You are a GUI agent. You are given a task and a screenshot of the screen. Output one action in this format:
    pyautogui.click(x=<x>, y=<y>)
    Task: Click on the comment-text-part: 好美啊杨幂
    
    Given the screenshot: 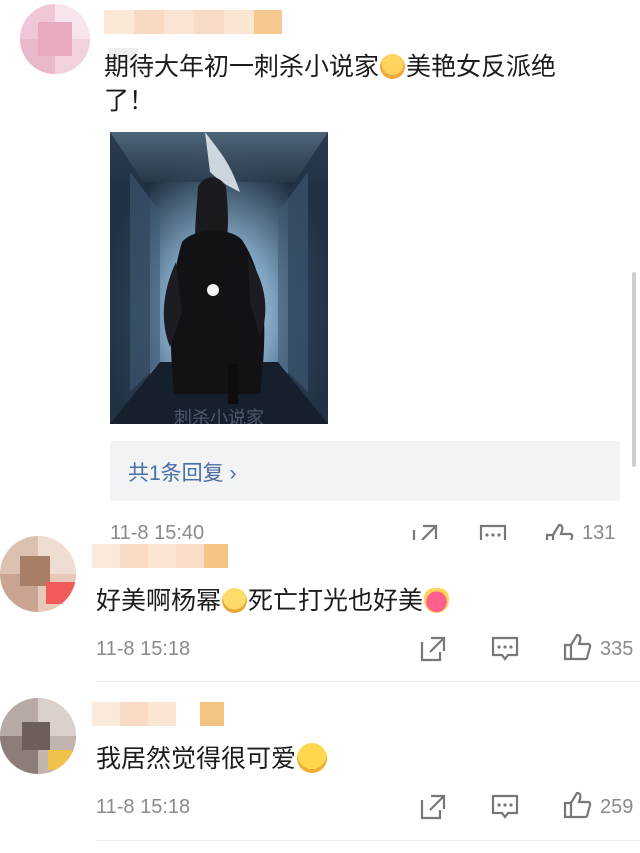 What is the action you would take?
    pyautogui.click(x=159, y=600)
    